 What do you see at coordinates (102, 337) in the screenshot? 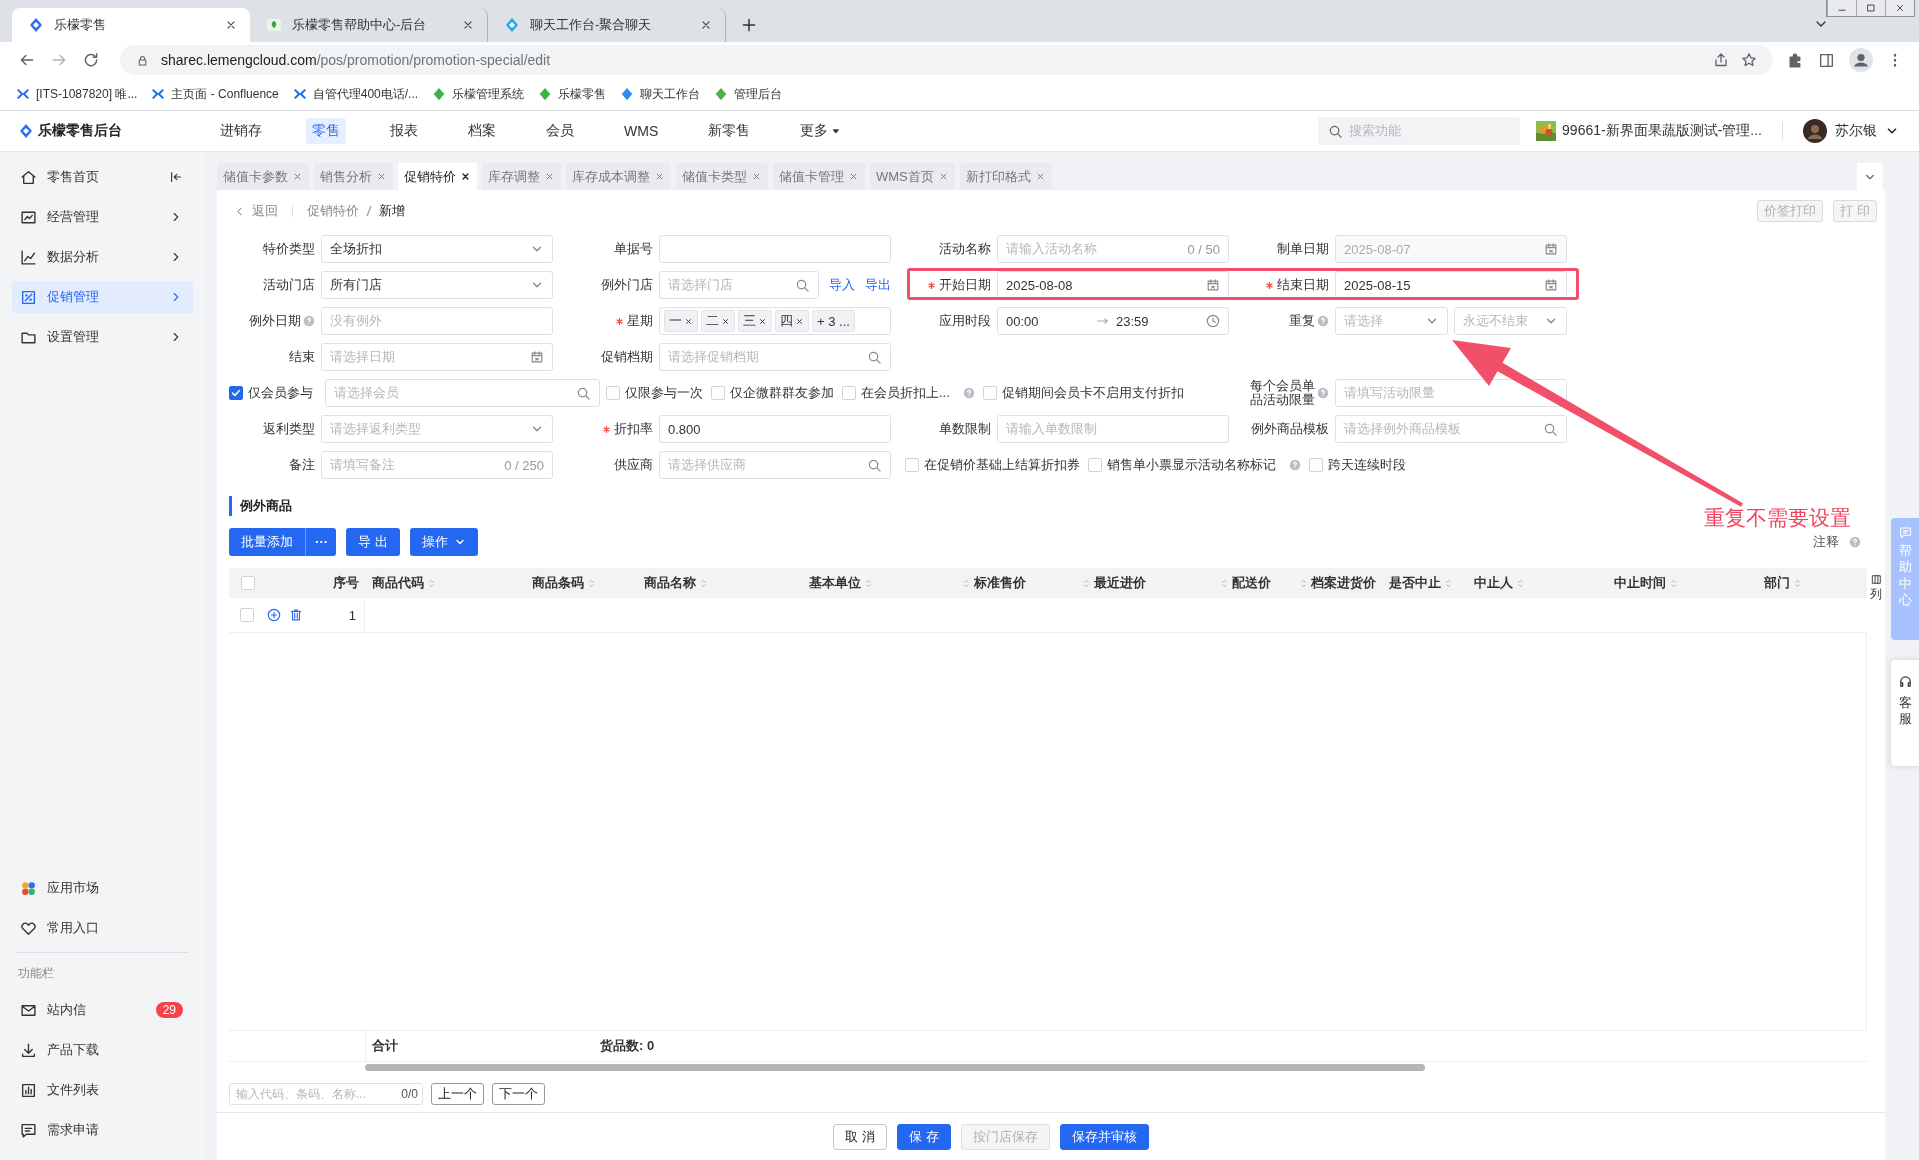
I see `sidebar-item: 设置管理` at bounding box center [102, 337].